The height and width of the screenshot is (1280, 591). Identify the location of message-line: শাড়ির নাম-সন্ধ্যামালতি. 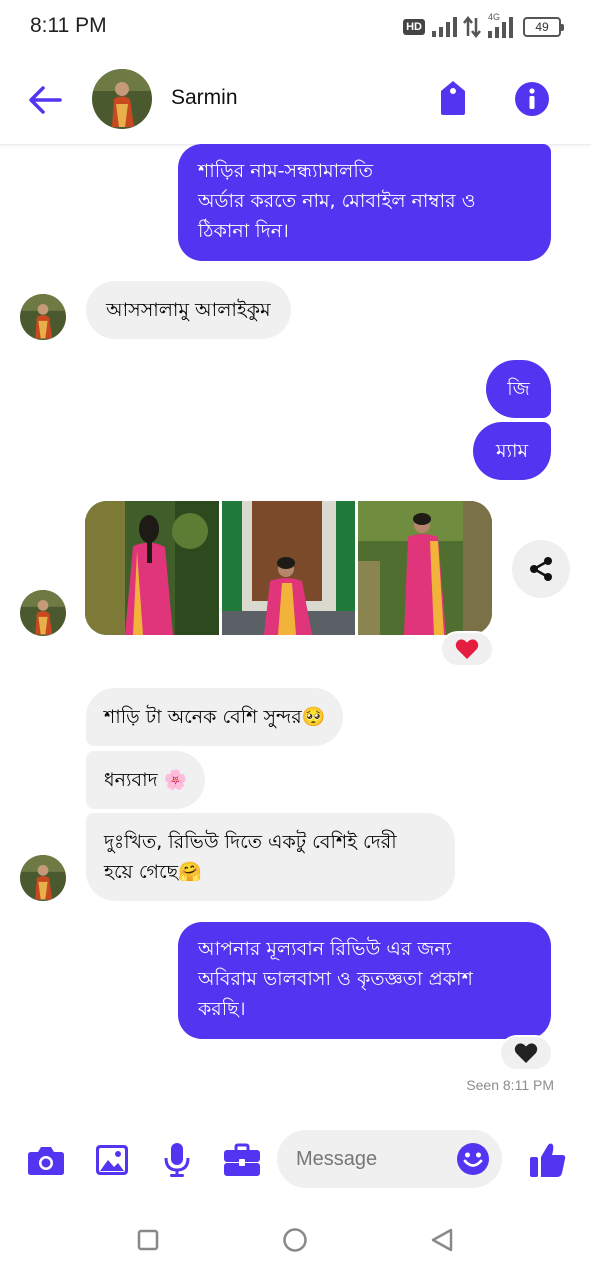
(286, 171).